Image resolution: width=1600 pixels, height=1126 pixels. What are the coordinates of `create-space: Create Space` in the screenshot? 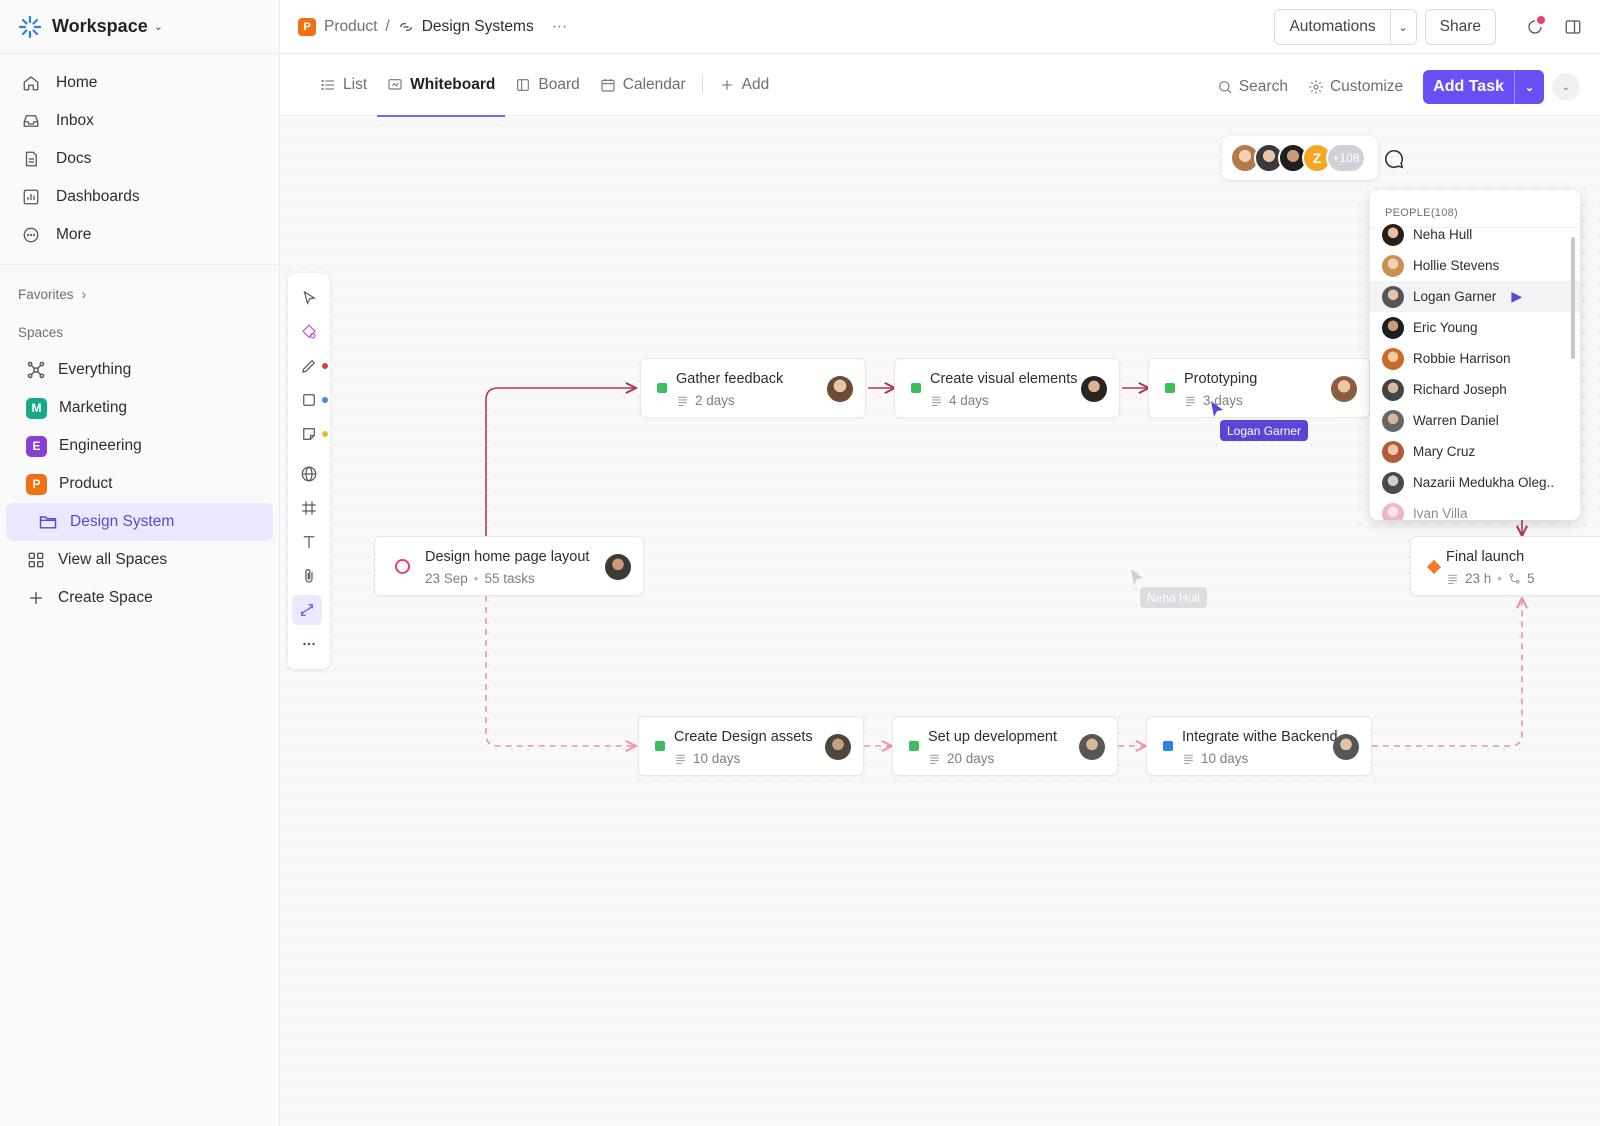 It's located at (139, 598).